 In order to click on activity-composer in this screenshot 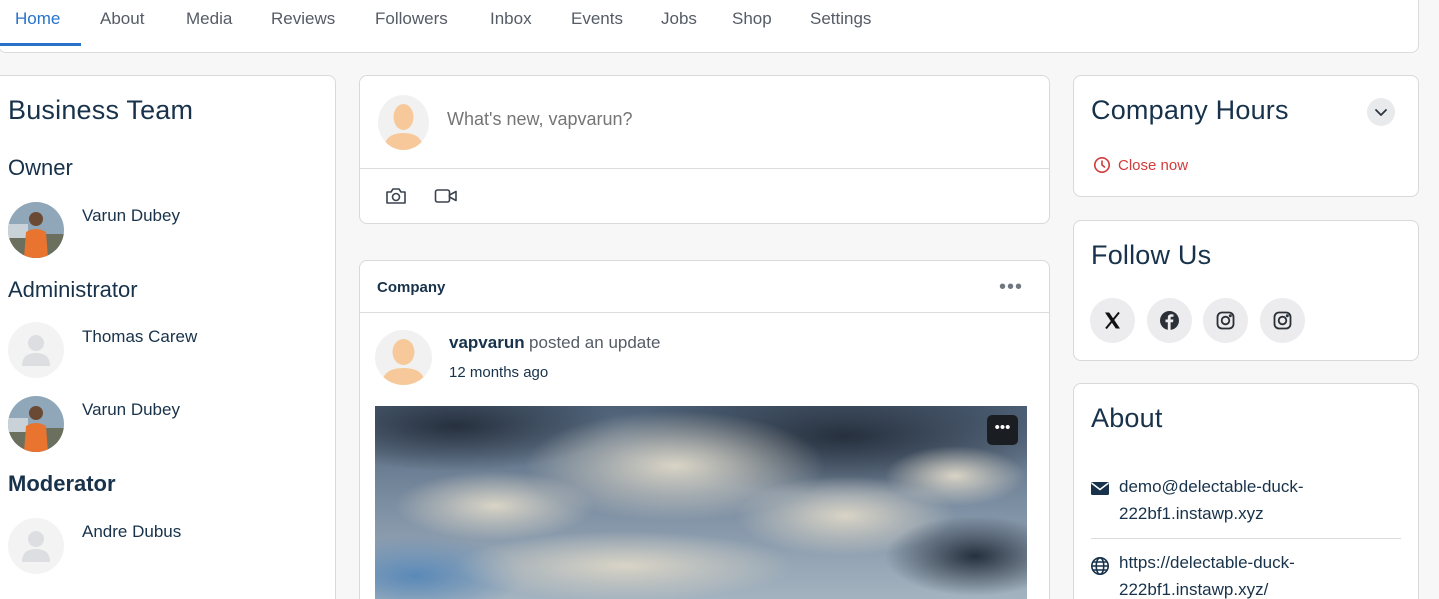, I will do `click(704, 149)`.